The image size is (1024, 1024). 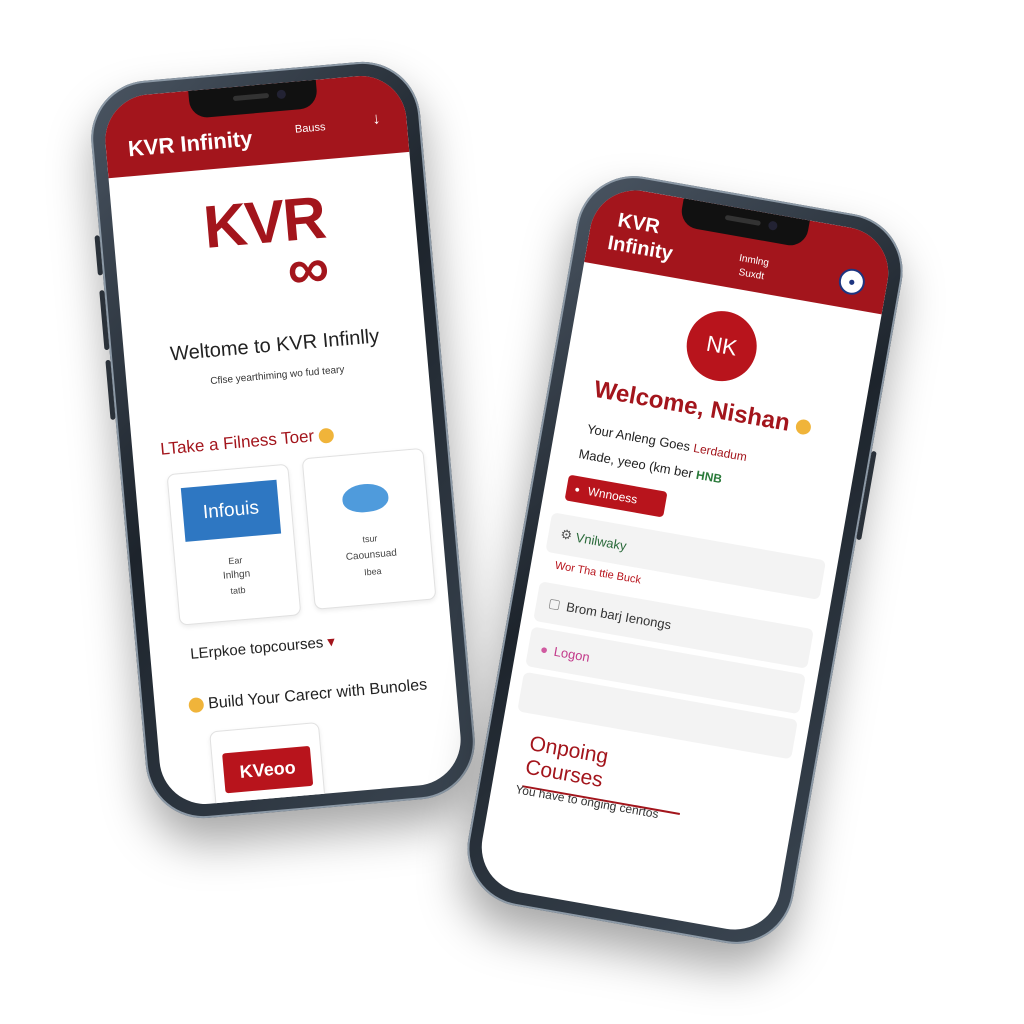 I want to click on wellness-button: ● Wnnoess, so click(x=616, y=496).